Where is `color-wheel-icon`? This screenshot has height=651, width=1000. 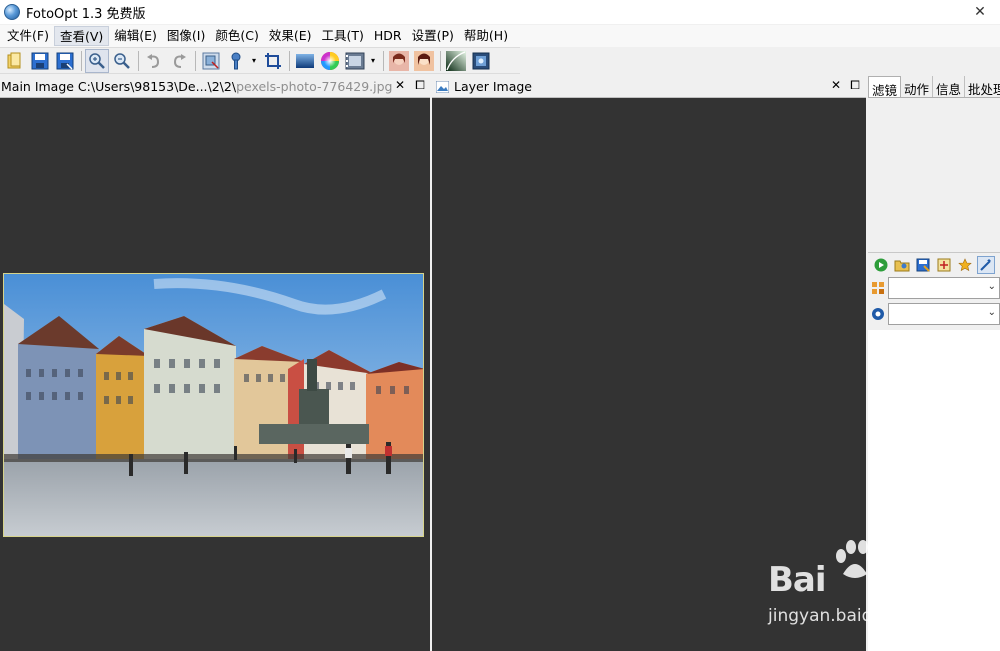
color-wheel-icon is located at coordinates (330, 61).